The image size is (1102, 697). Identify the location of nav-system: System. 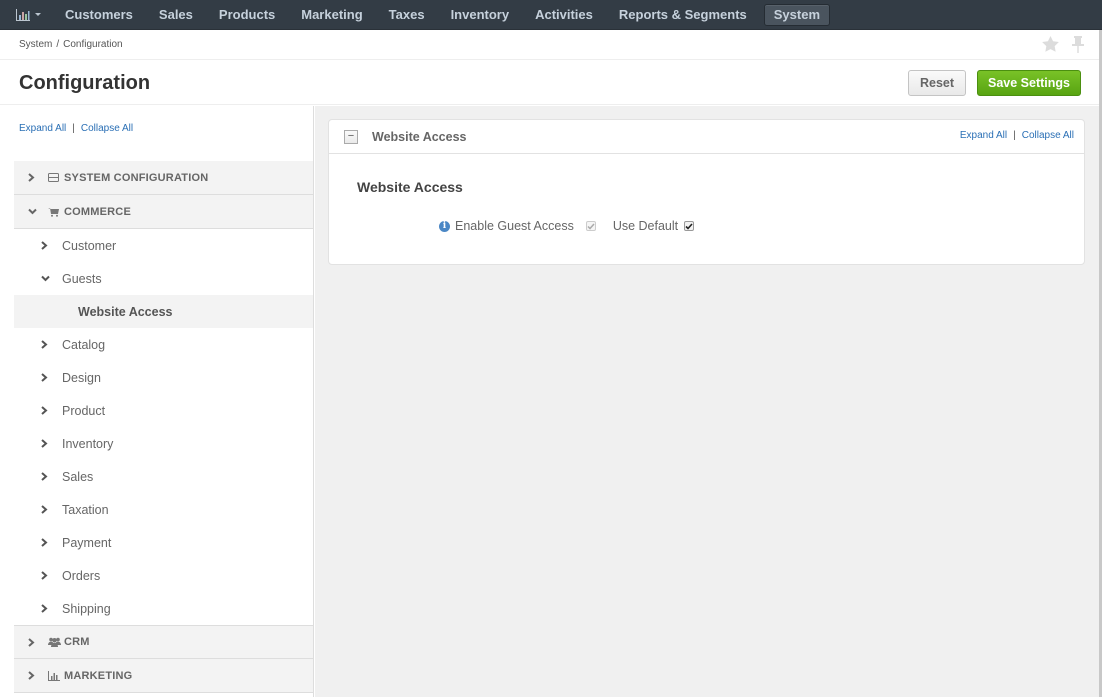
(797, 14).